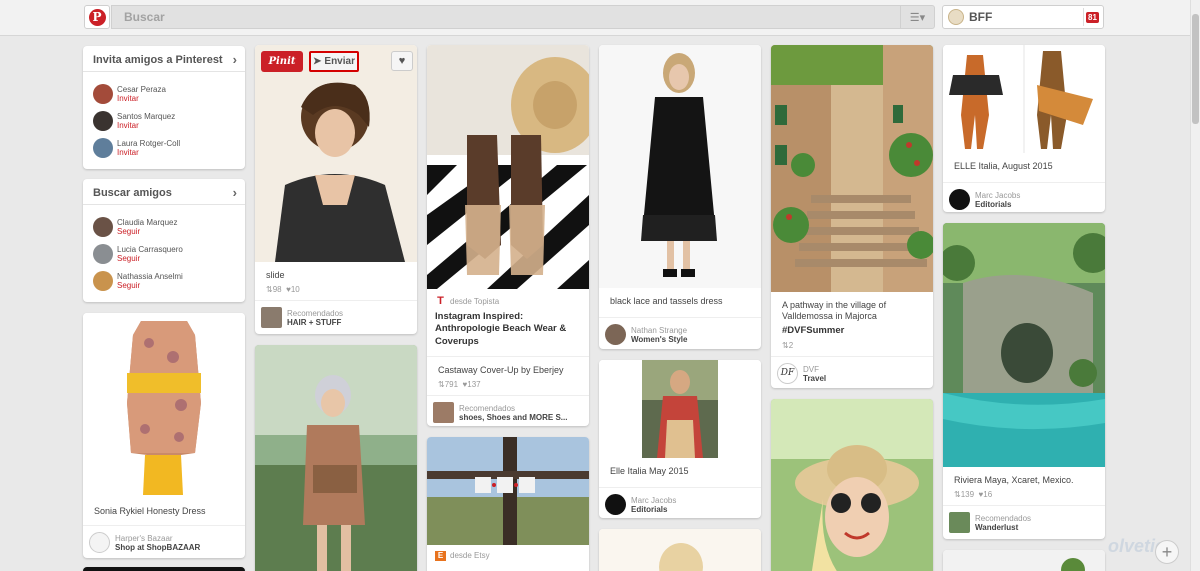  I want to click on source-label: desde Topista, so click(475, 301).